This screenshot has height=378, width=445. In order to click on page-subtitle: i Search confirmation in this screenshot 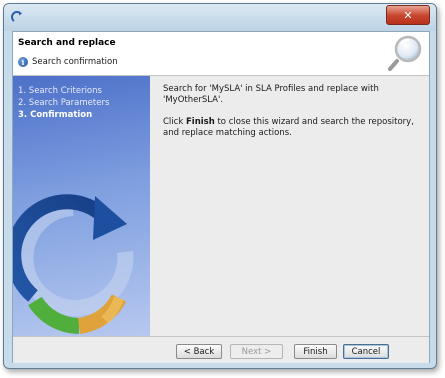, I will do `click(68, 62)`.